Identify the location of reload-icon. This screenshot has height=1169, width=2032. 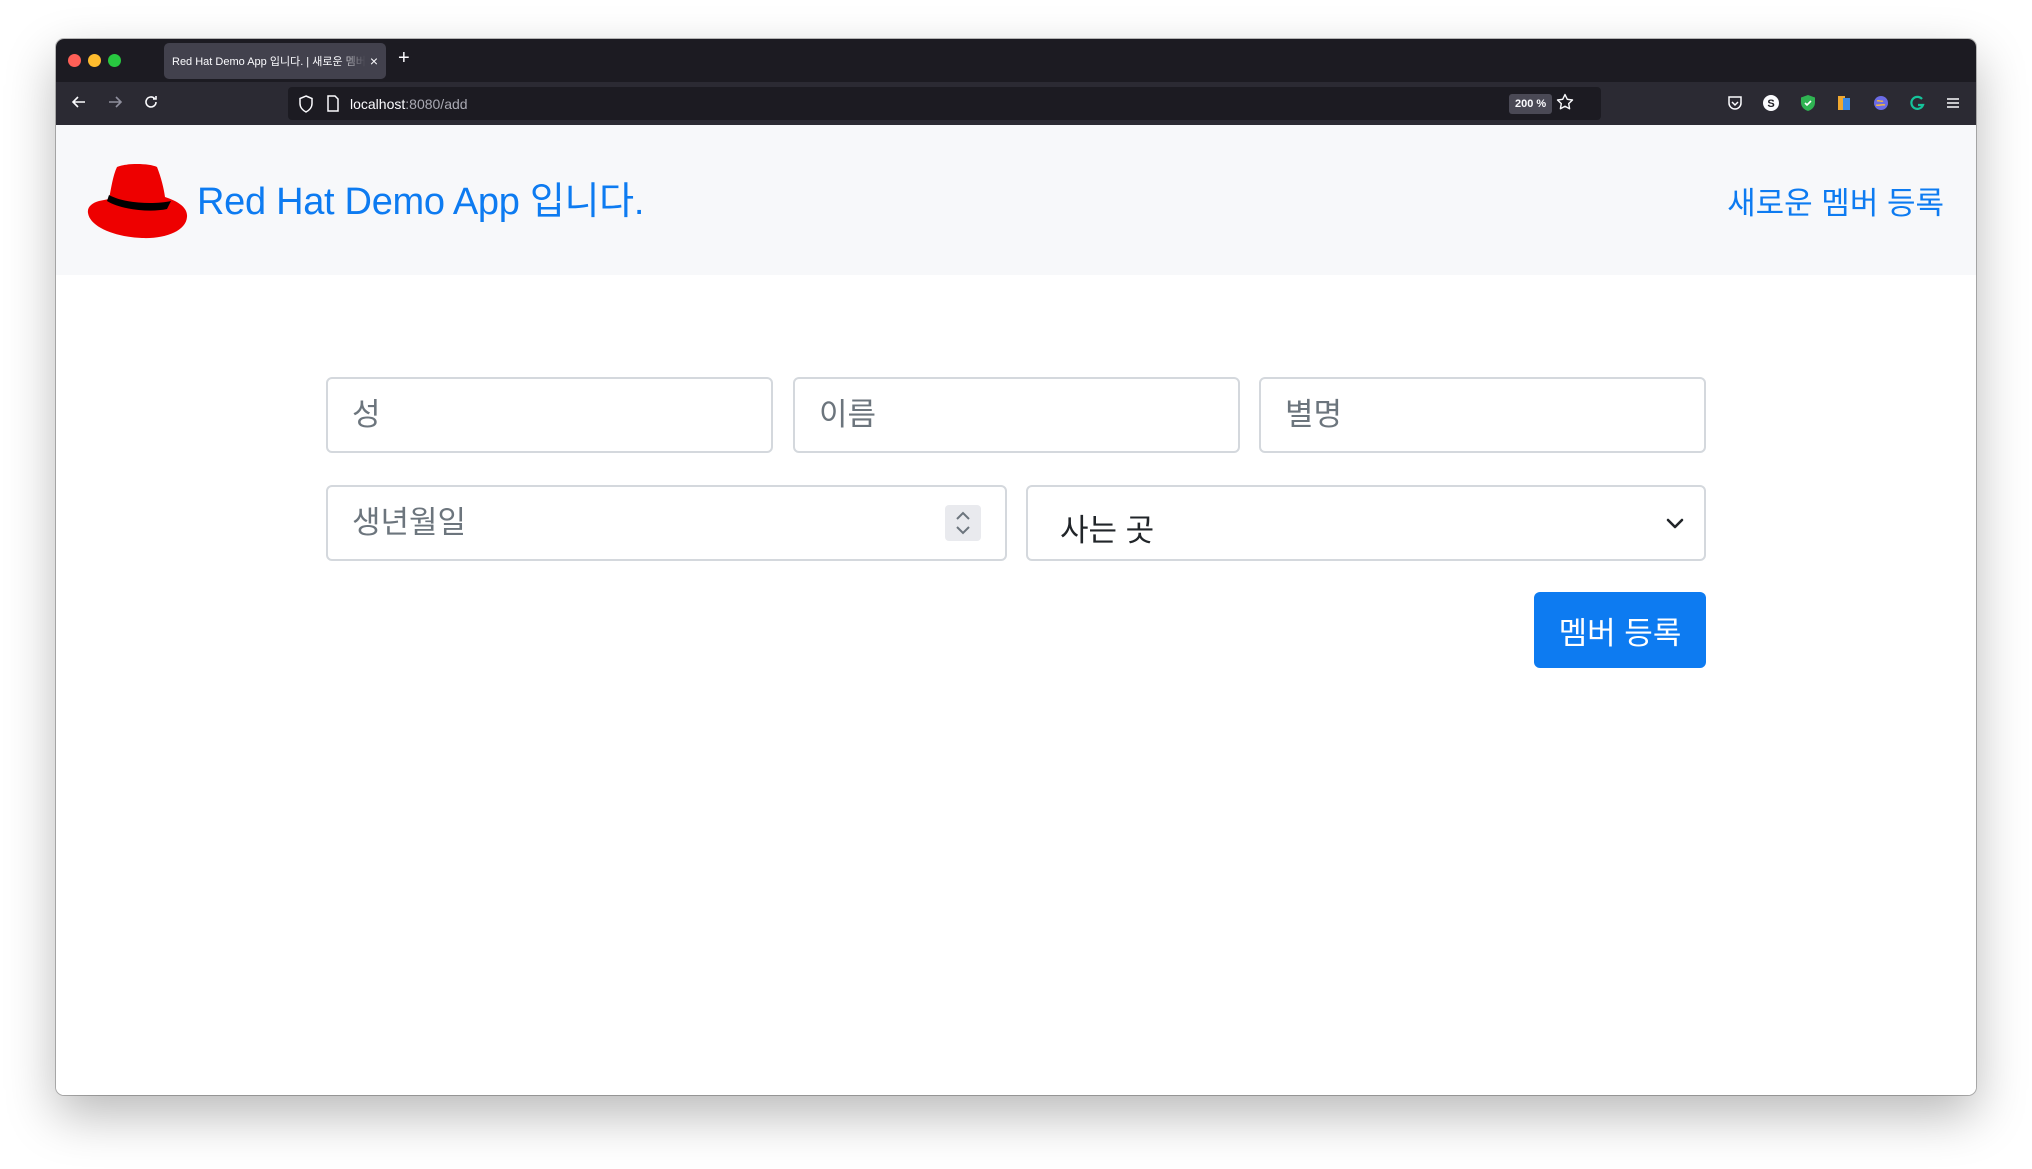
(151, 104).